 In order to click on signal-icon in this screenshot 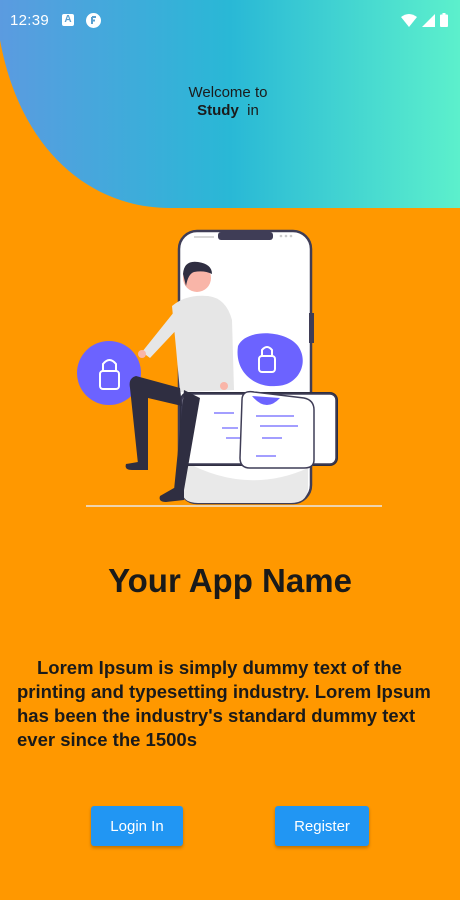, I will do `click(428, 20)`.